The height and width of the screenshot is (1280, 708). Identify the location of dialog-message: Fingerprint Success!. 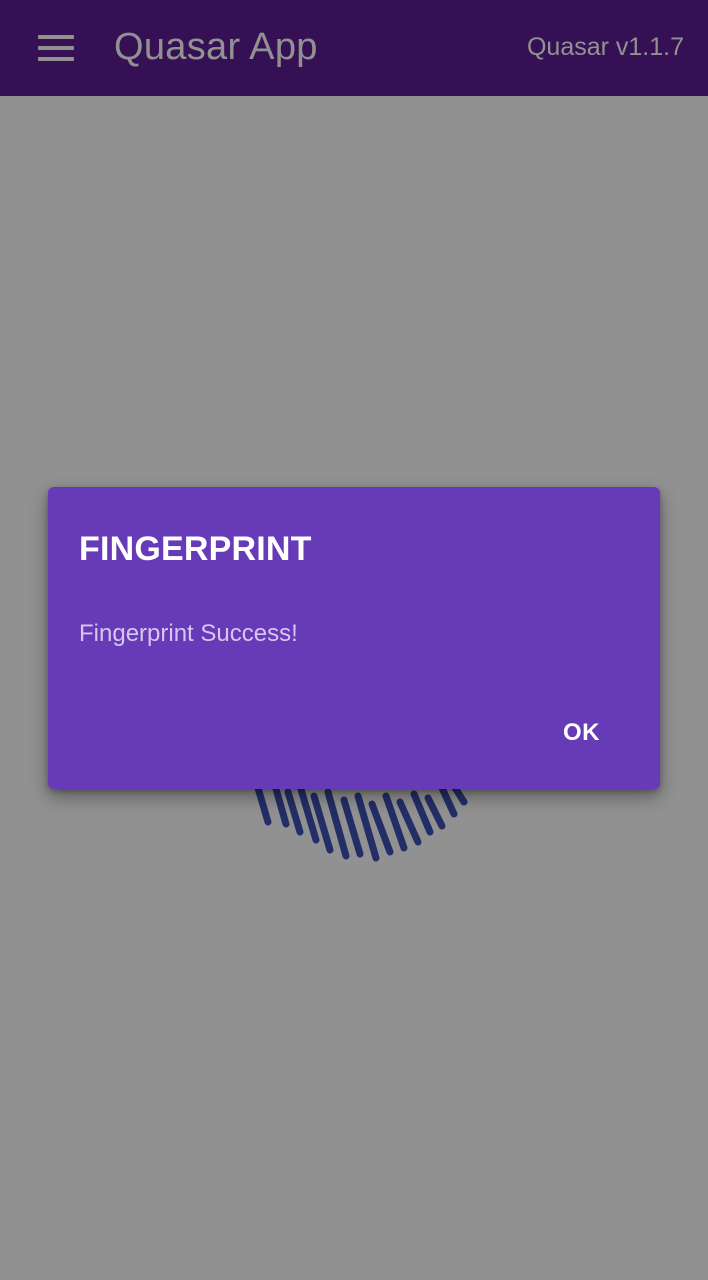
(188, 633).